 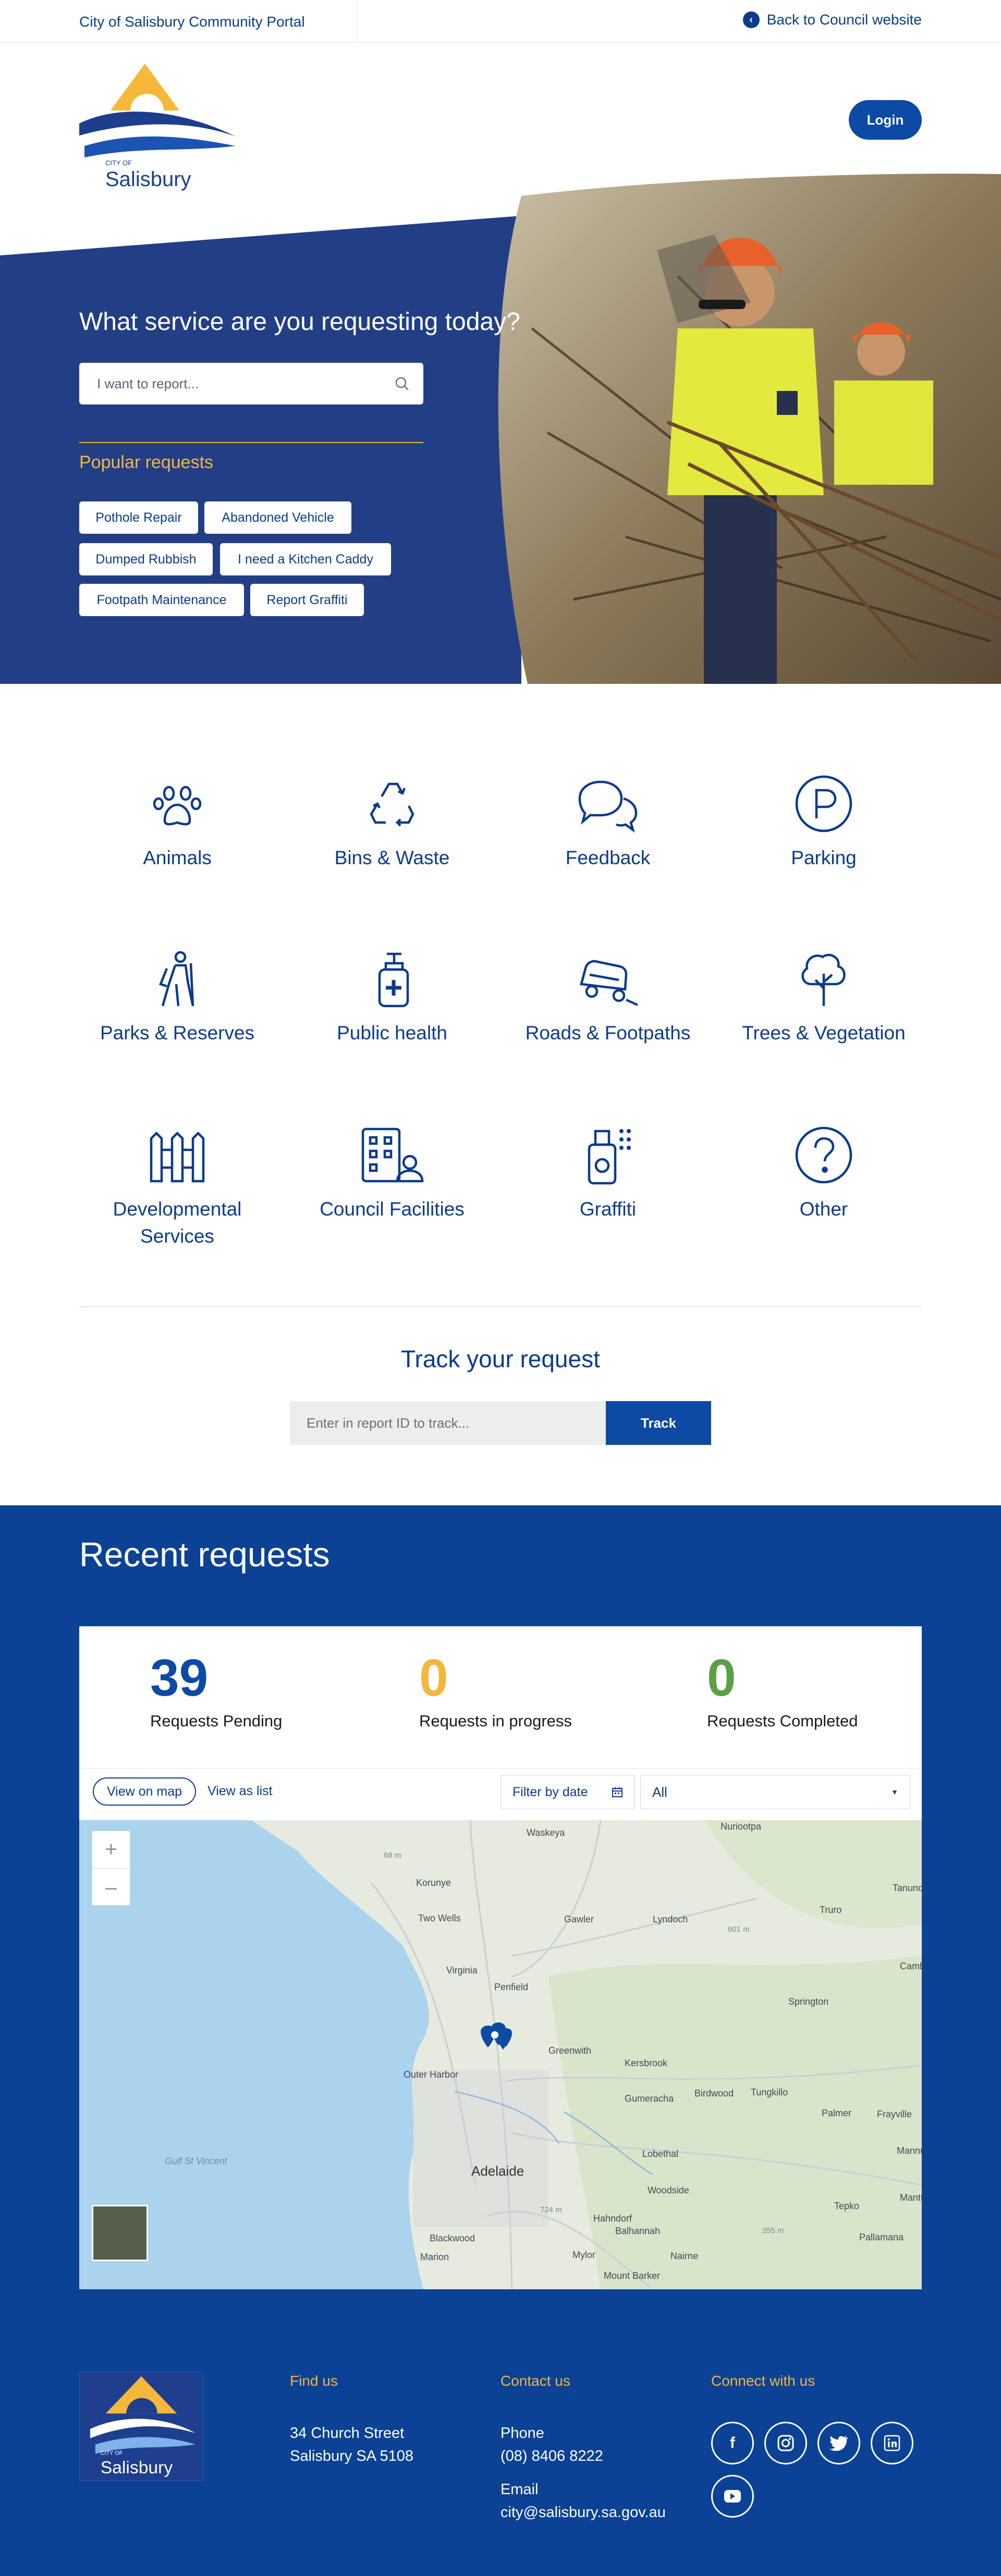 I want to click on popular-requests-title: Popular requests, so click(x=146, y=462).